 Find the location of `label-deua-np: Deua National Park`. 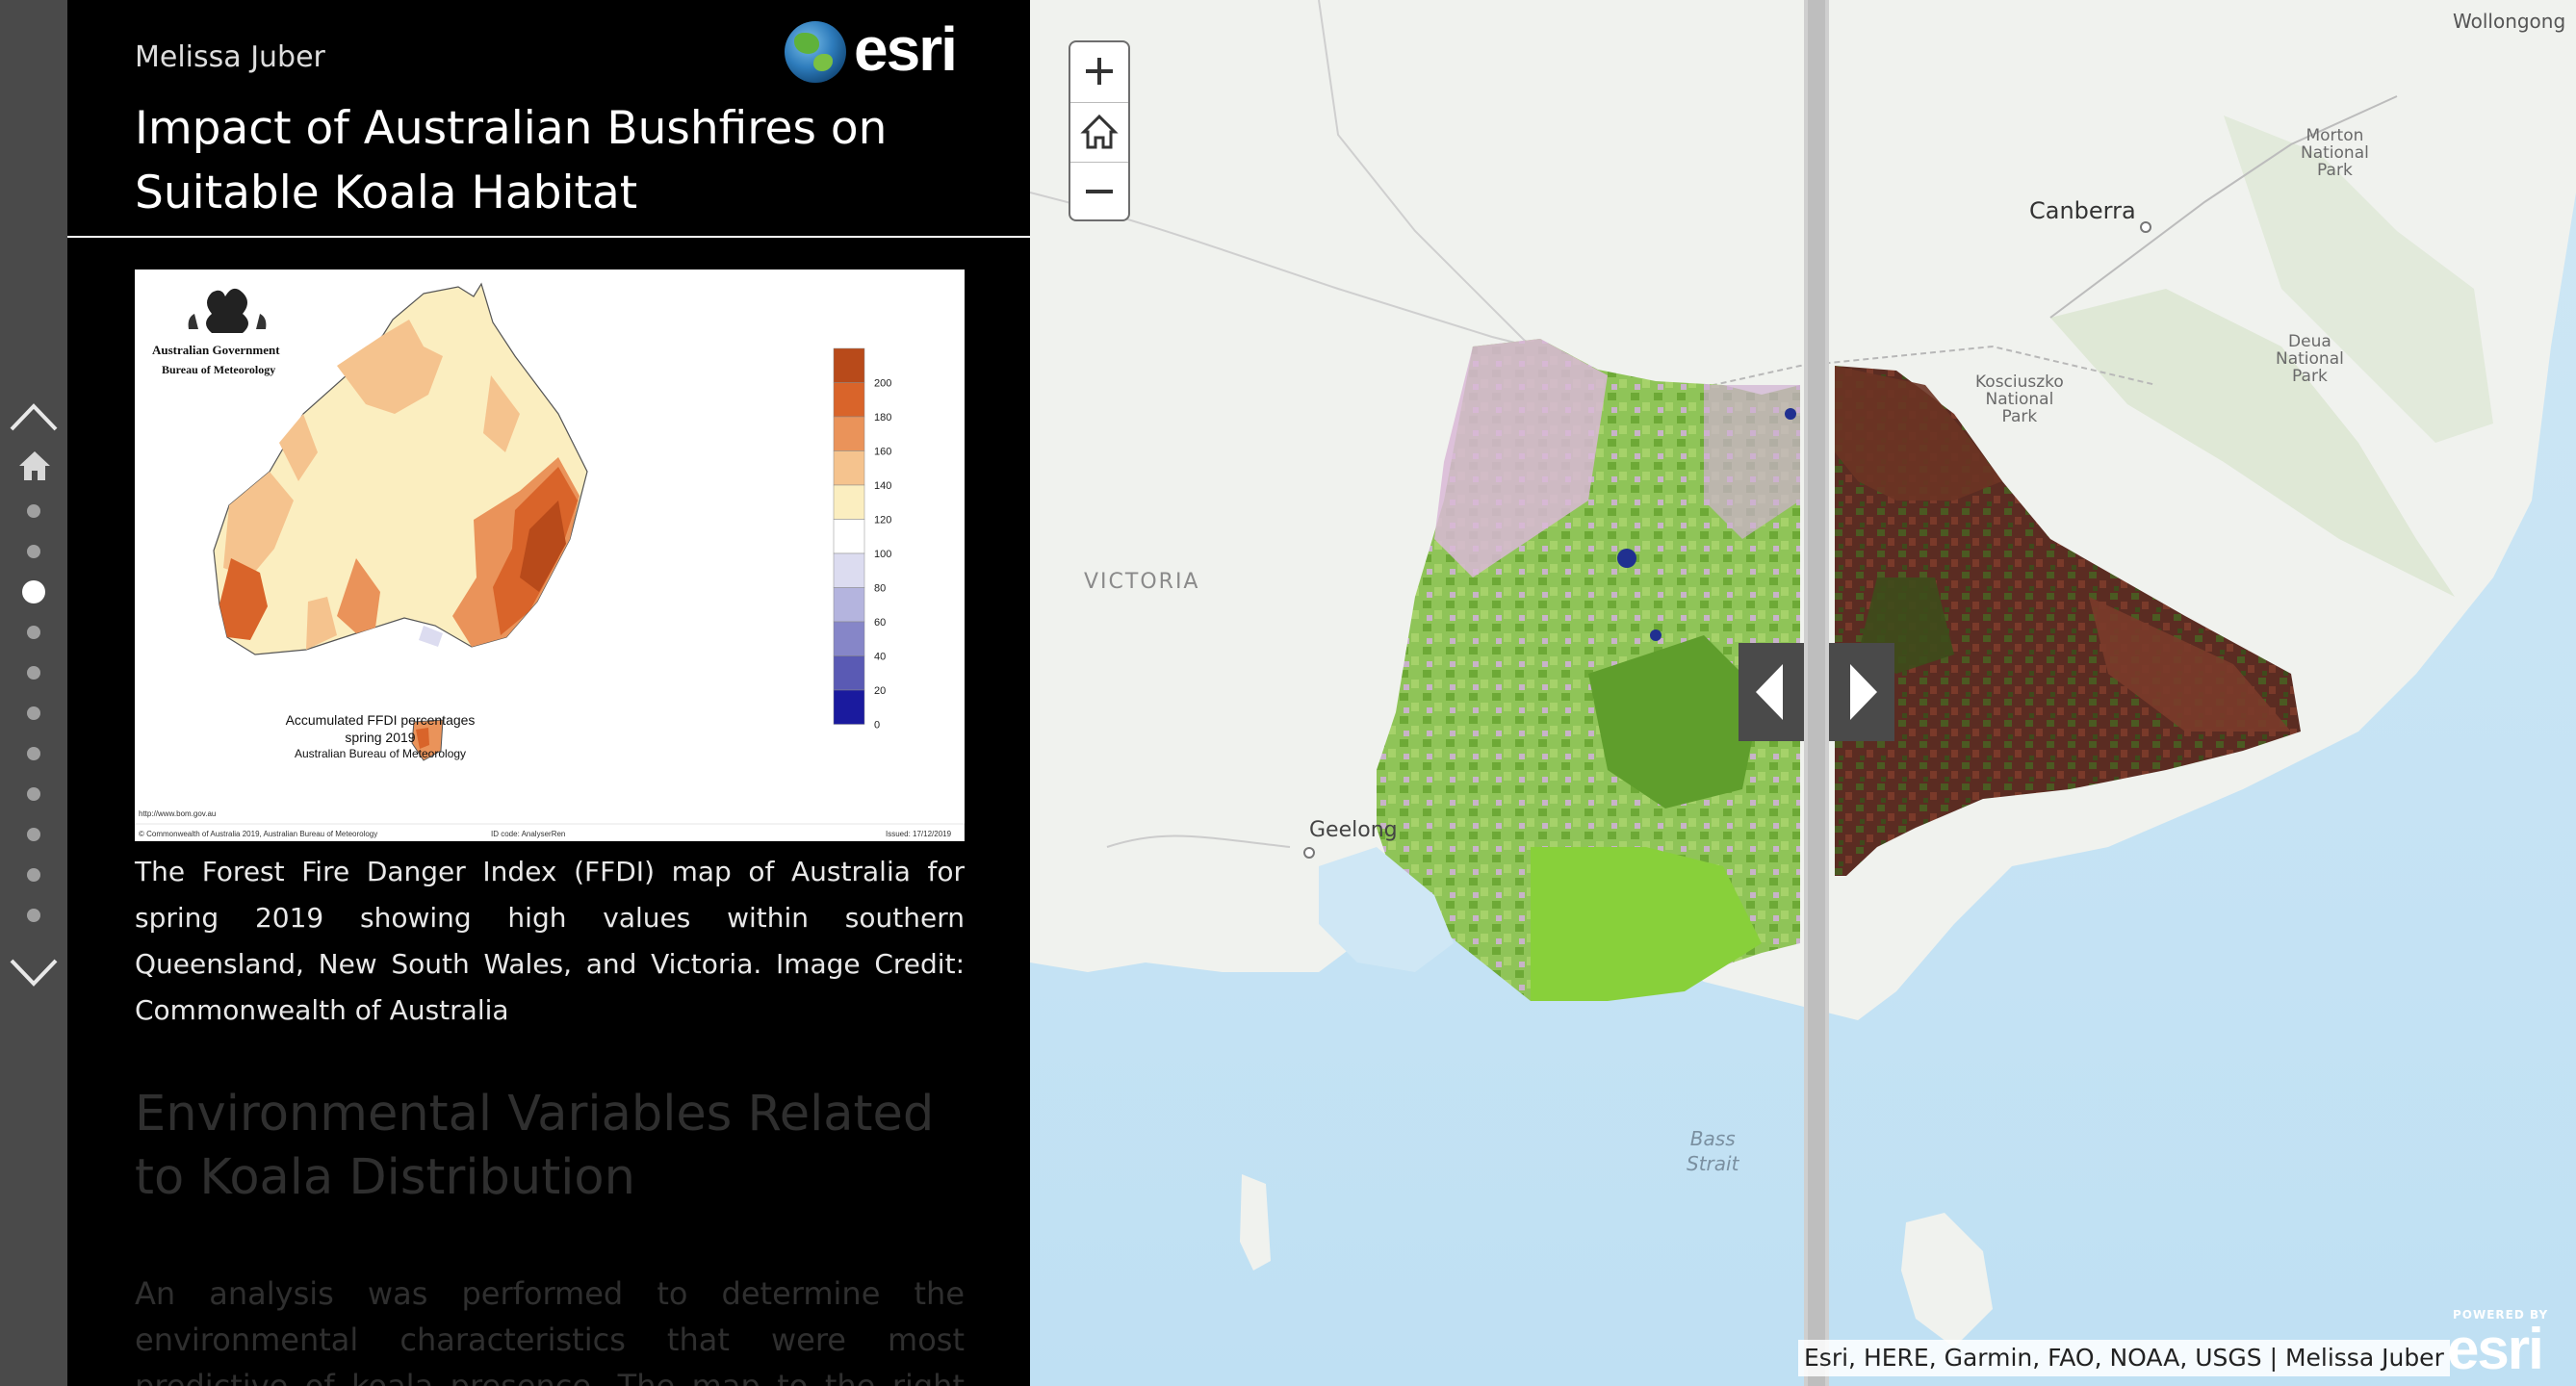

label-deua-np: Deua National Park is located at coordinates (2310, 359).